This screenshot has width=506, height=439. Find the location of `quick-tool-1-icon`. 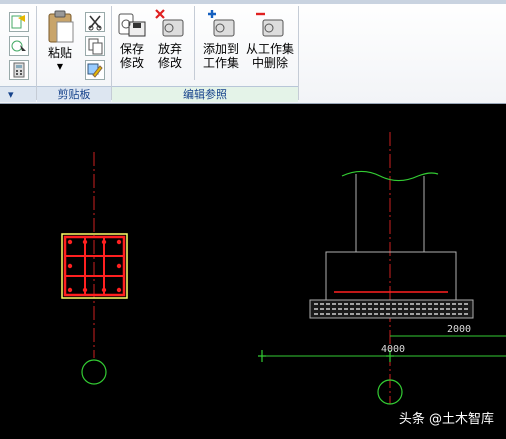

quick-tool-1-icon is located at coordinates (19, 22).